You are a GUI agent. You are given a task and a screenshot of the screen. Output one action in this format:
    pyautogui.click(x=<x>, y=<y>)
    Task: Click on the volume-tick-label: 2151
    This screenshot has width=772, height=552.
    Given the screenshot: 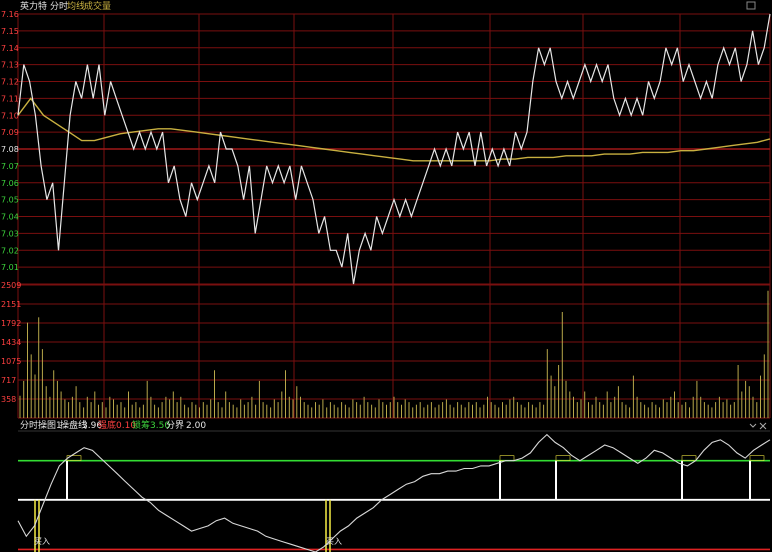 What is the action you would take?
    pyautogui.click(x=11, y=304)
    